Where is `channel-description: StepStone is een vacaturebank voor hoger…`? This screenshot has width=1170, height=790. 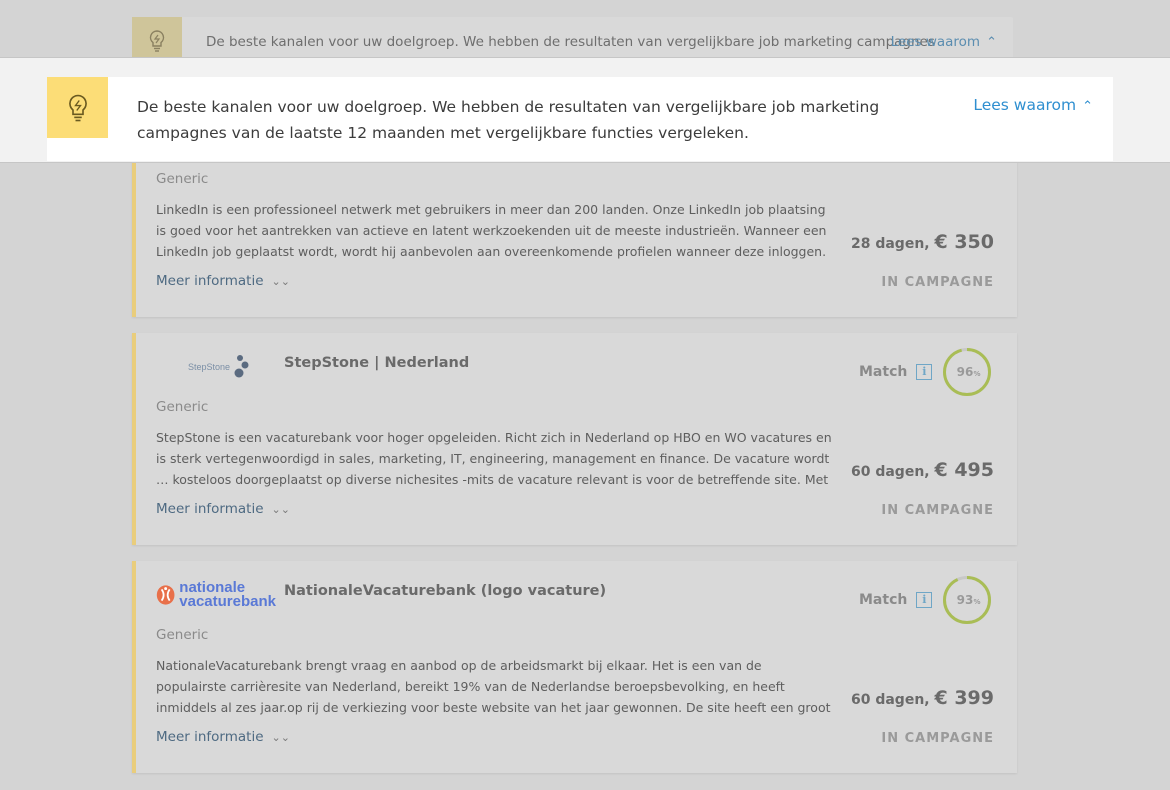
channel-description: StepStone is een vacaturebank voor hoger… is located at coordinates (494, 458).